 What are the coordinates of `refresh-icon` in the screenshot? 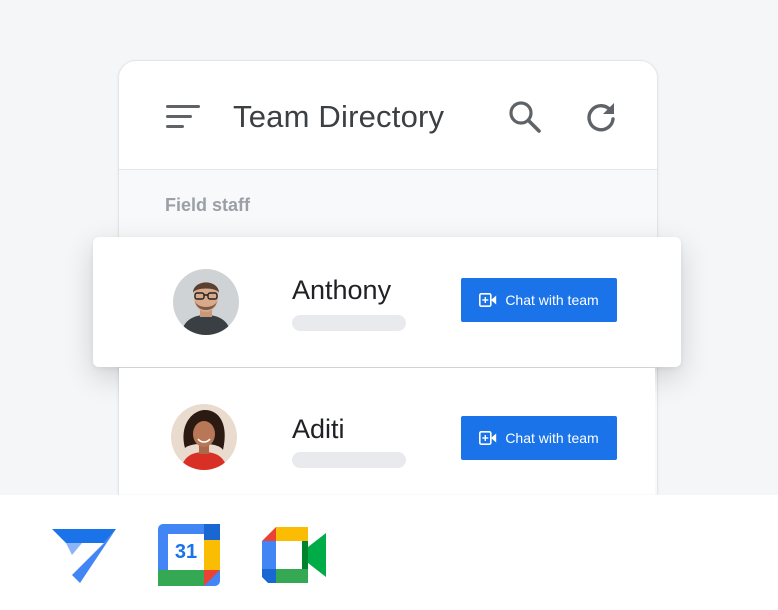 It's located at (601, 117).